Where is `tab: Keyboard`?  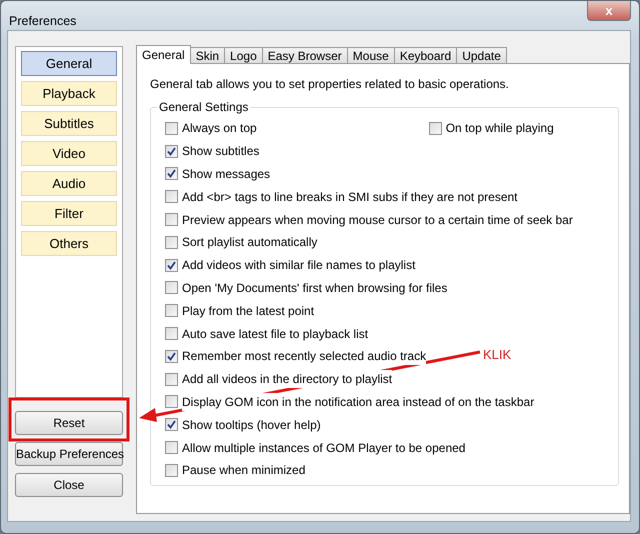 tab: Keyboard is located at coordinates (426, 55).